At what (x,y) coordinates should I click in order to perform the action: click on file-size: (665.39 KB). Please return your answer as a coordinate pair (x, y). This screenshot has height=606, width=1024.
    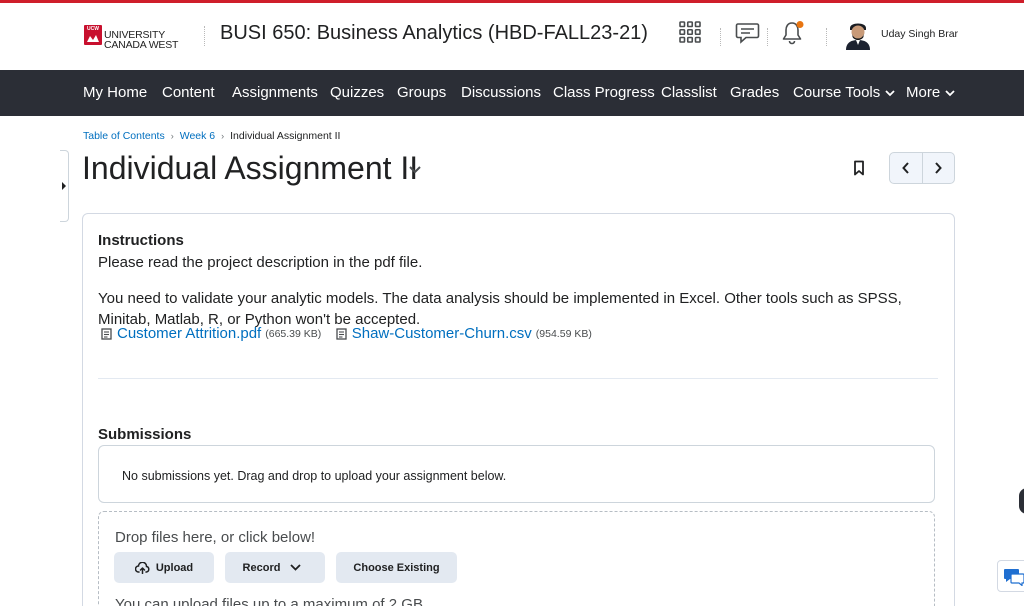
    Looking at the image, I should click on (293, 333).